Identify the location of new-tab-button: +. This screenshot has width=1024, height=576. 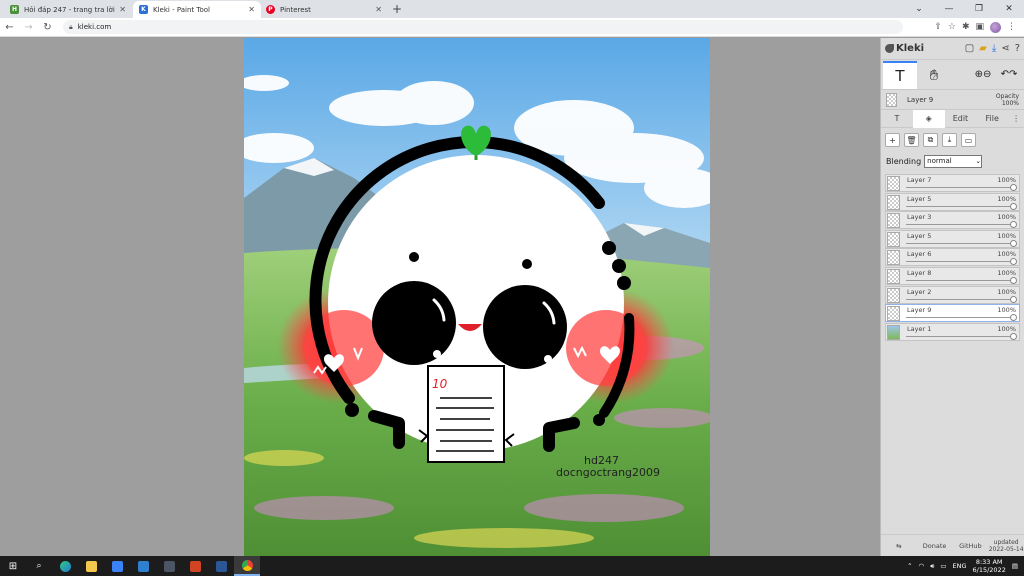
(397, 9).